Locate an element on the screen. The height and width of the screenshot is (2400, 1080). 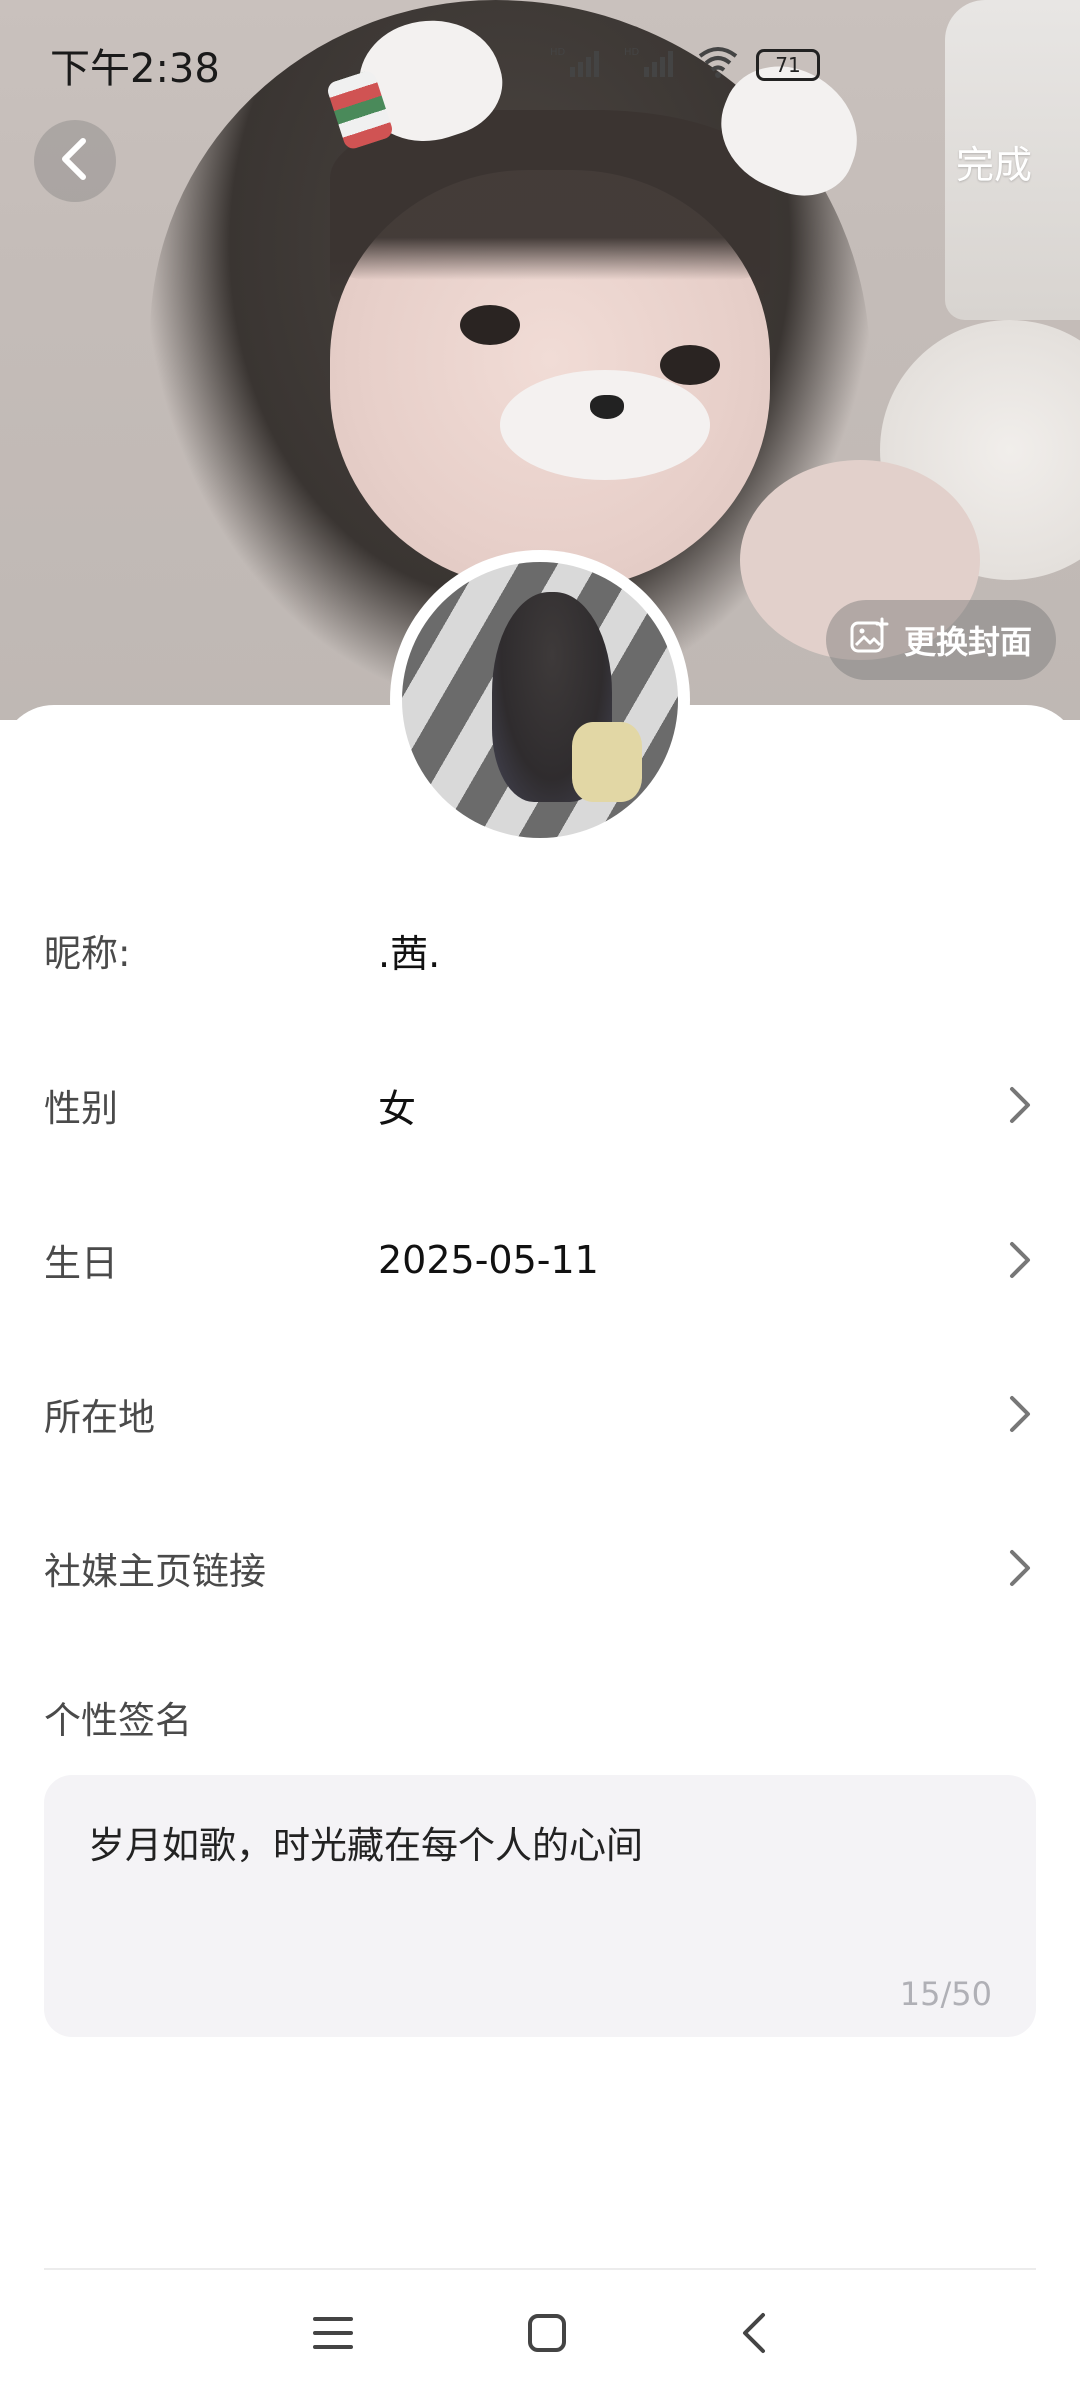
status-time: 下午2:38 is located at coordinates (135, 69).